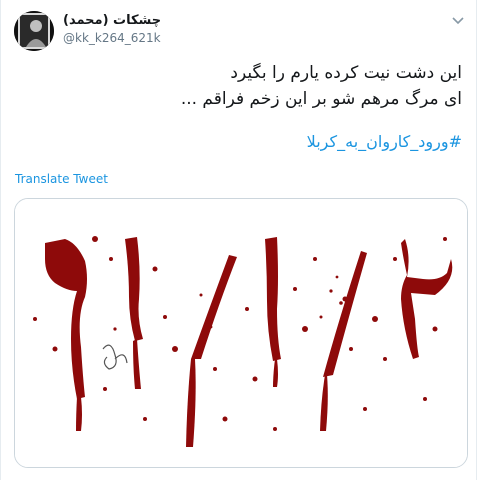 The image size is (477, 480). I want to click on tweet-line-1: این دشت نیت کرده یارم را بگیرد, so click(346, 73).